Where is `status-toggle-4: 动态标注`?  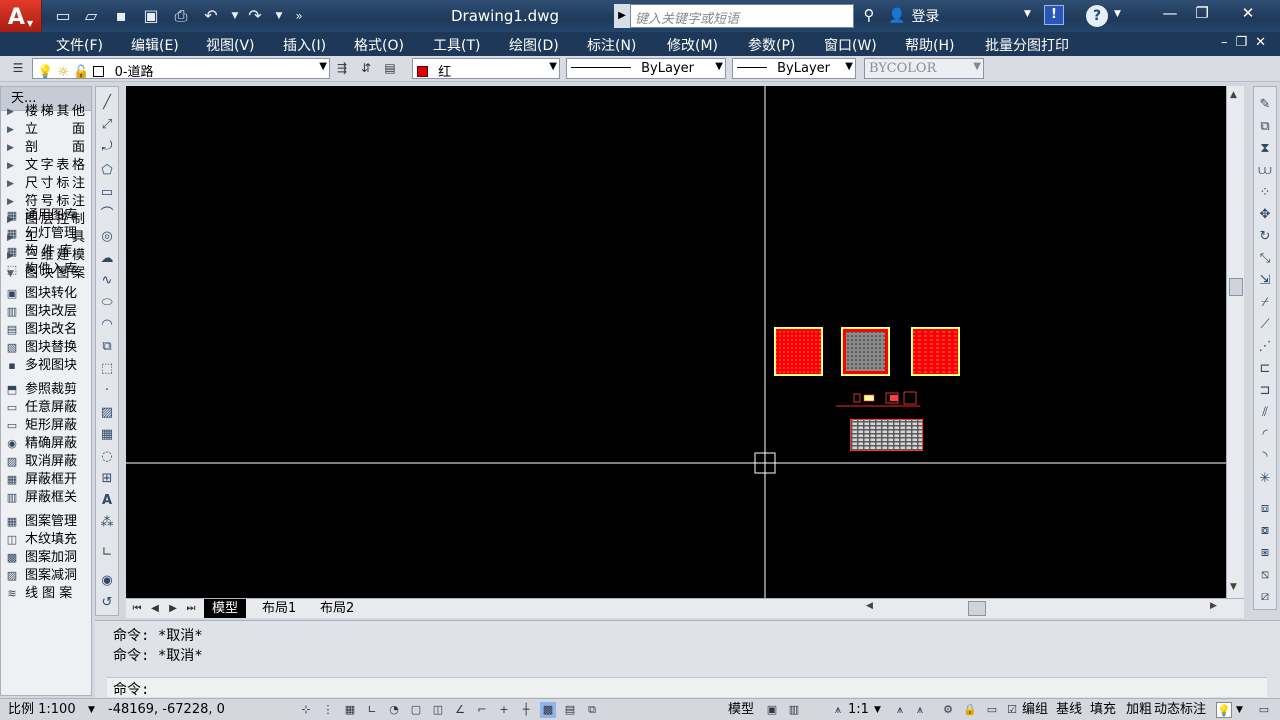 status-toggle-4: 动态标注 is located at coordinates (1180, 710).